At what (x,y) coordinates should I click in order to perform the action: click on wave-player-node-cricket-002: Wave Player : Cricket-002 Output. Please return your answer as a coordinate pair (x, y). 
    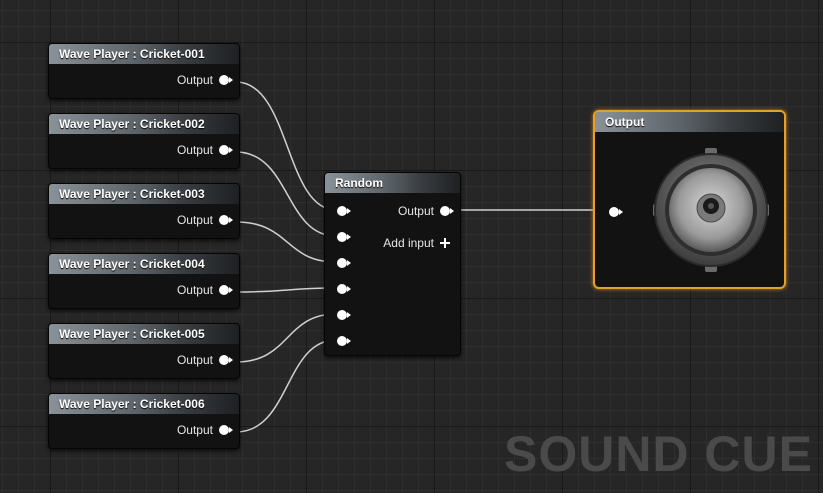
    Looking at the image, I should click on (144, 141).